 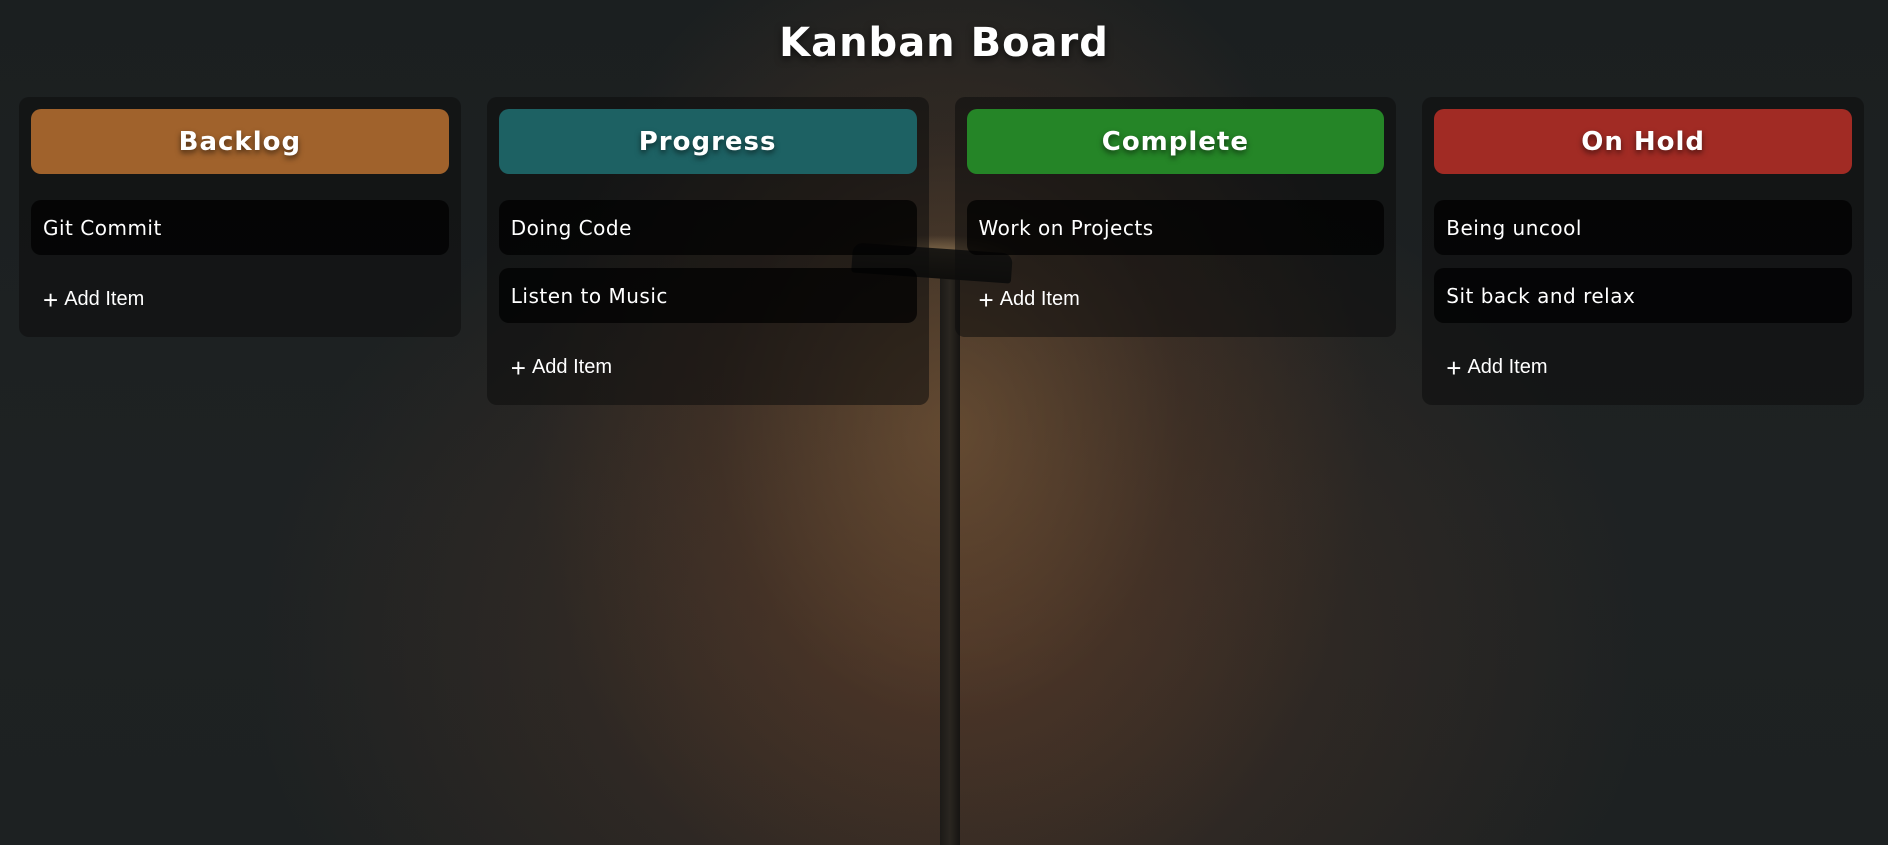 What do you see at coordinates (1175, 141) in the screenshot?
I see `column-header-complete: Complete` at bounding box center [1175, 141].